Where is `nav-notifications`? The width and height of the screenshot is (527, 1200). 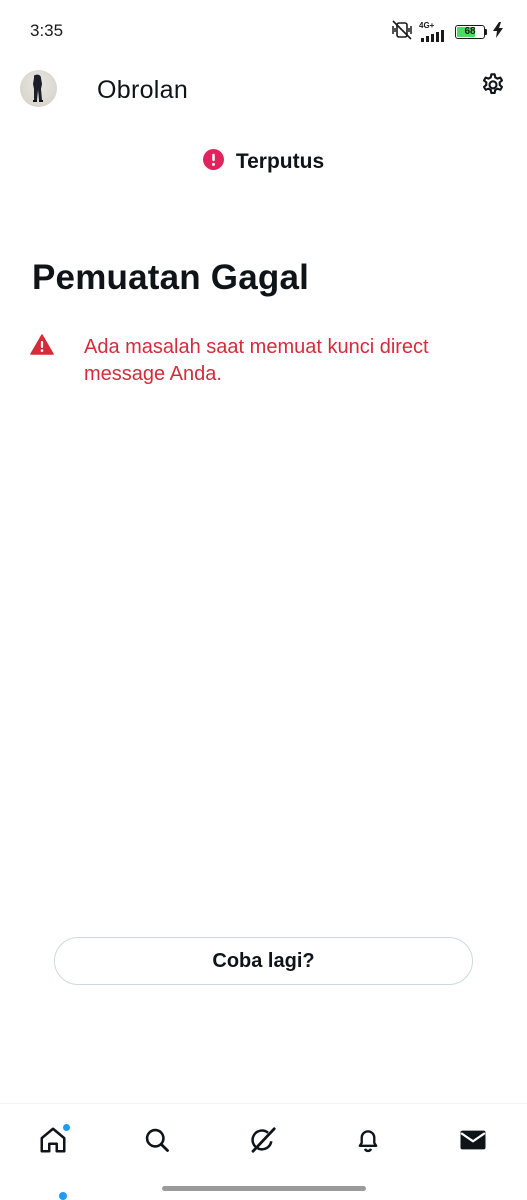
nav-notifications is located at coordinates (368, 1142).